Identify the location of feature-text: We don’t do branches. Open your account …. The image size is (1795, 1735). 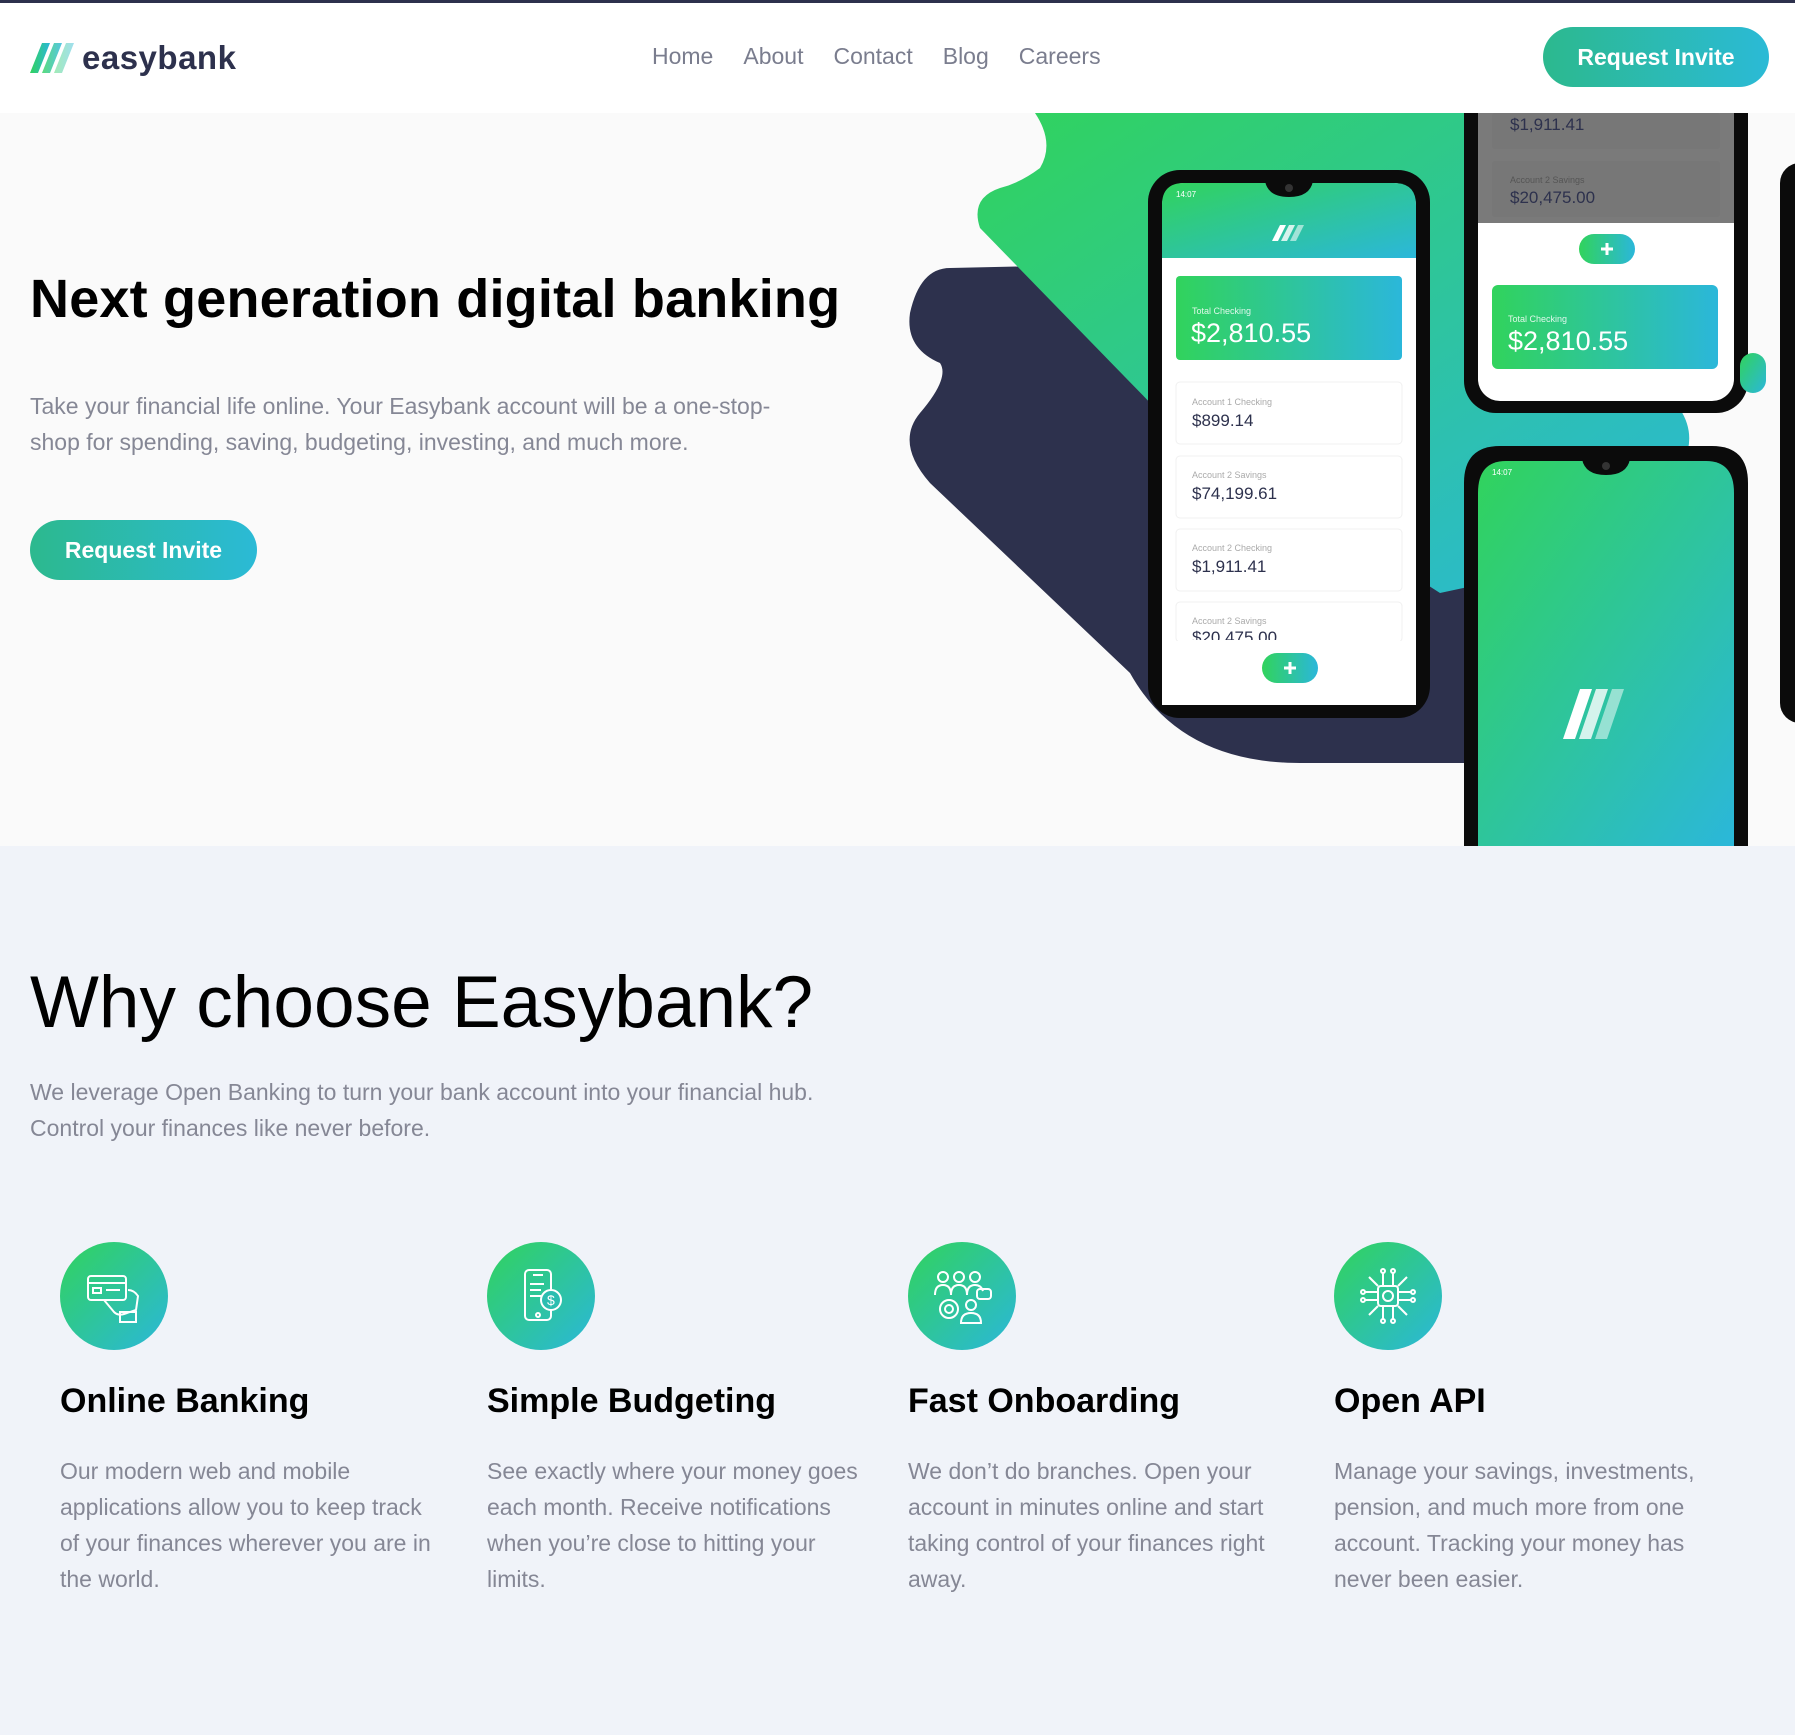
(1086, 1525).